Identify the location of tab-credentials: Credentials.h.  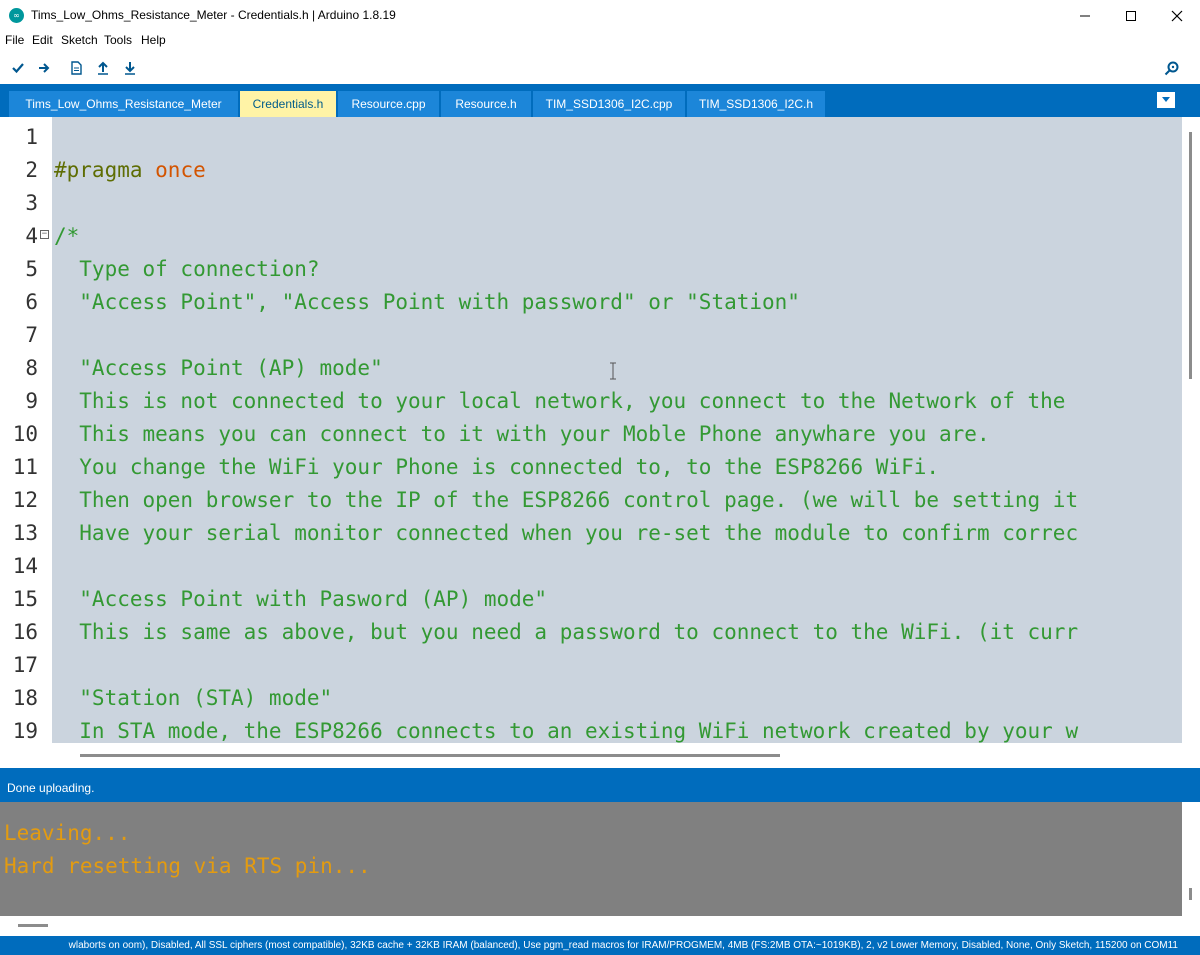
(288, 104).